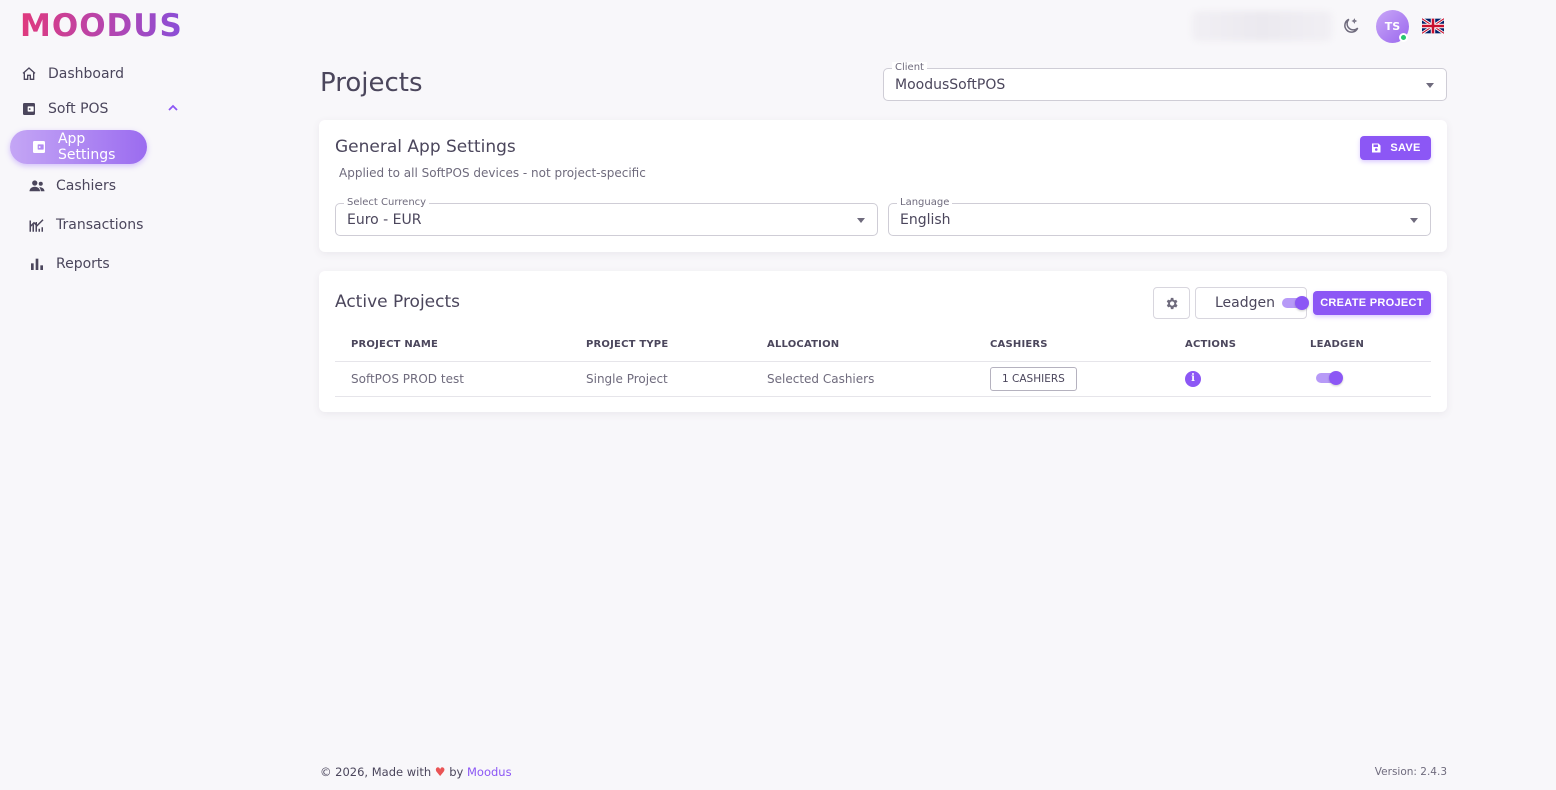 The height and width of the screenshot is (790, 1556). Describe the element at coordinates (660, 379) in the screenshot. I see `project-type: Single Project` at that location.